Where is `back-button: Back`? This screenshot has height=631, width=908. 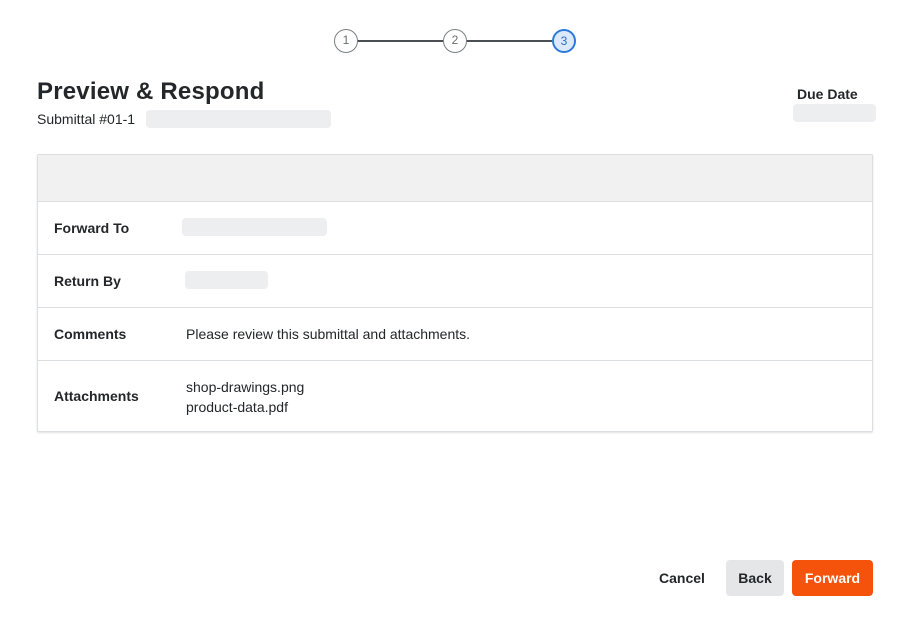
back-button: Back is located at coordinates (755, 578).